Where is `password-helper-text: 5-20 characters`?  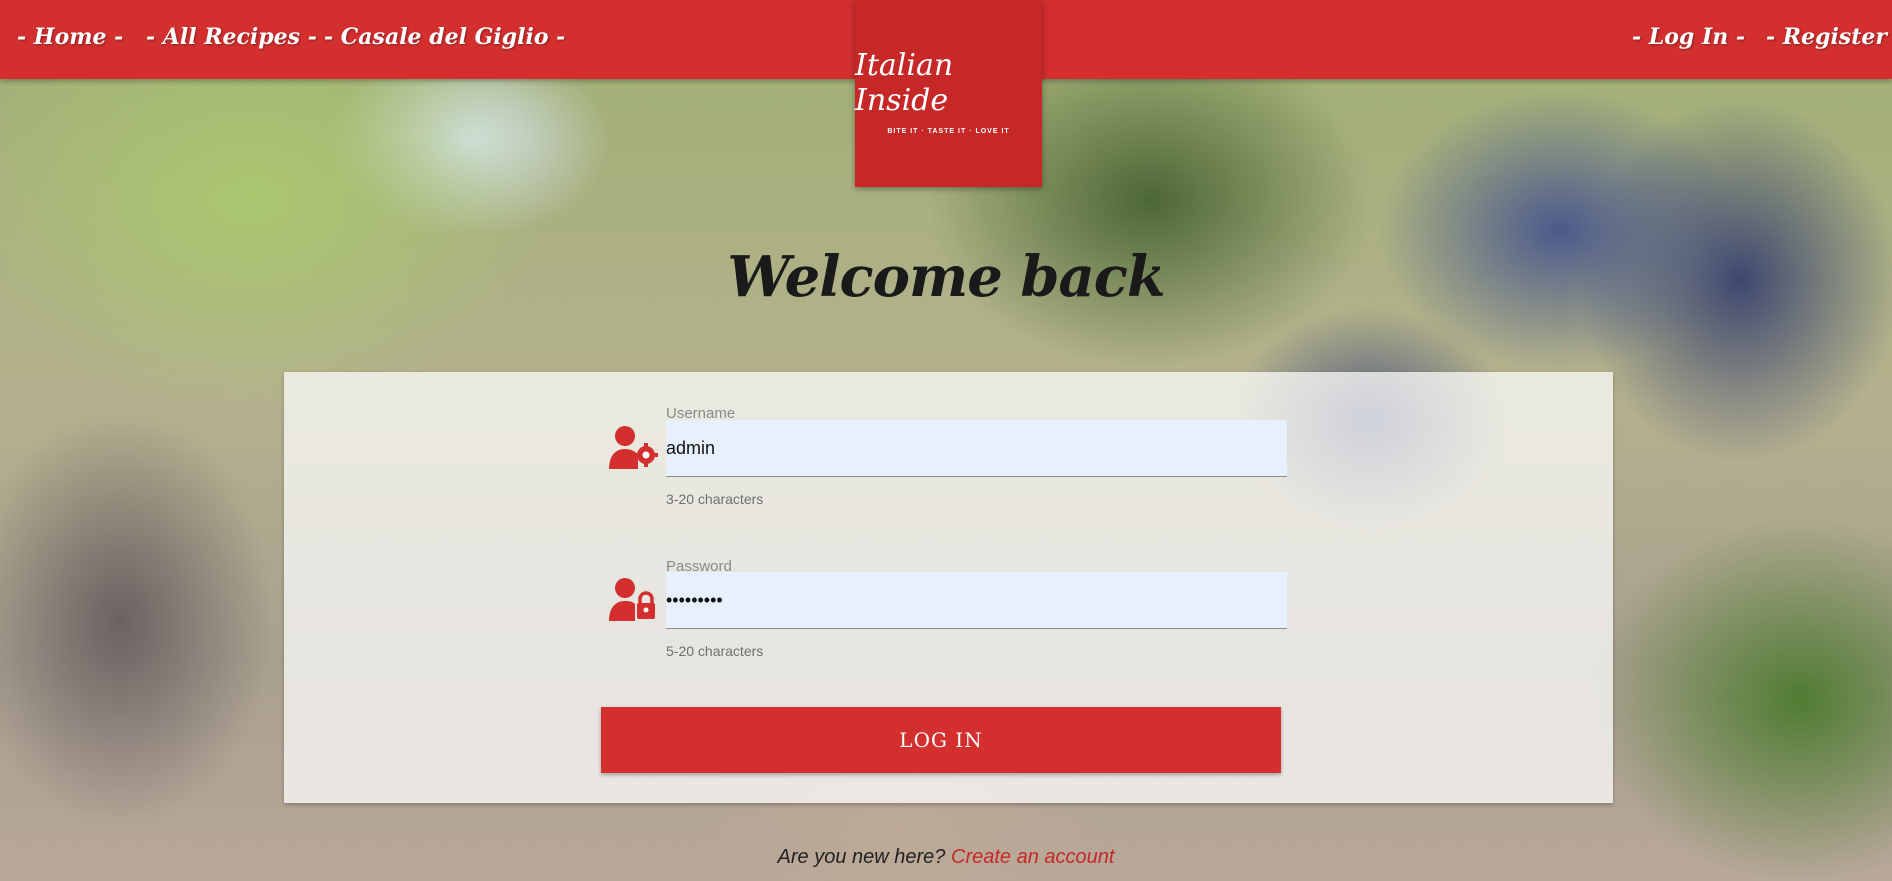 password-helper-text: 5-20 characters is located at coordinates (715, 651).